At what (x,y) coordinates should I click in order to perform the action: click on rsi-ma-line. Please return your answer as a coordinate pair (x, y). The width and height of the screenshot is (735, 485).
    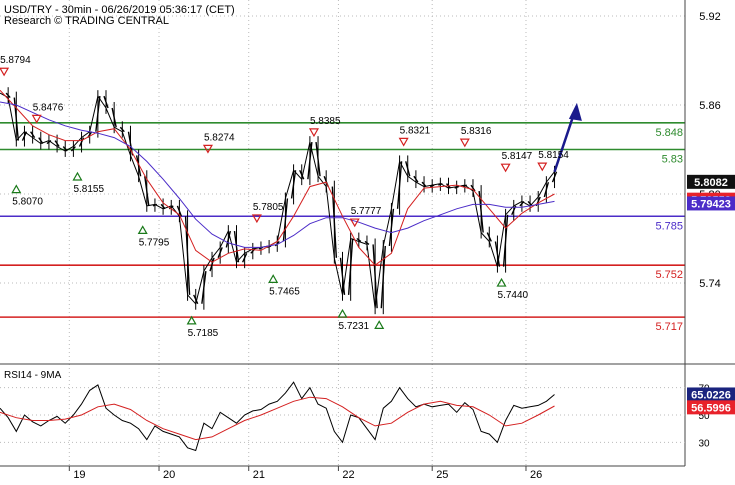
    Looking at the image, I should click on (277, 418).